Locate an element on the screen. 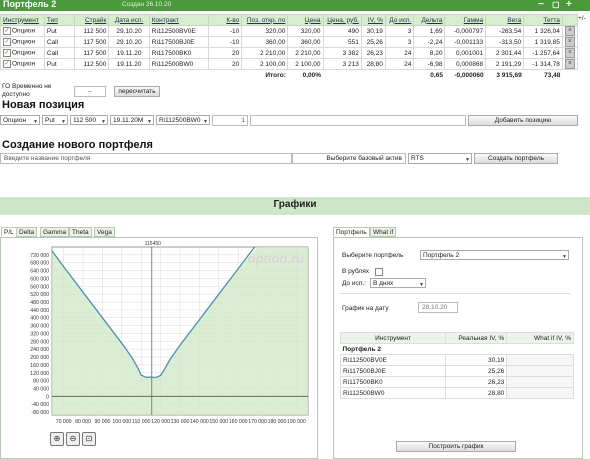 This screenshot has width=590, height=459. col-gamma: Гамма is located at coordinates (465, 20).